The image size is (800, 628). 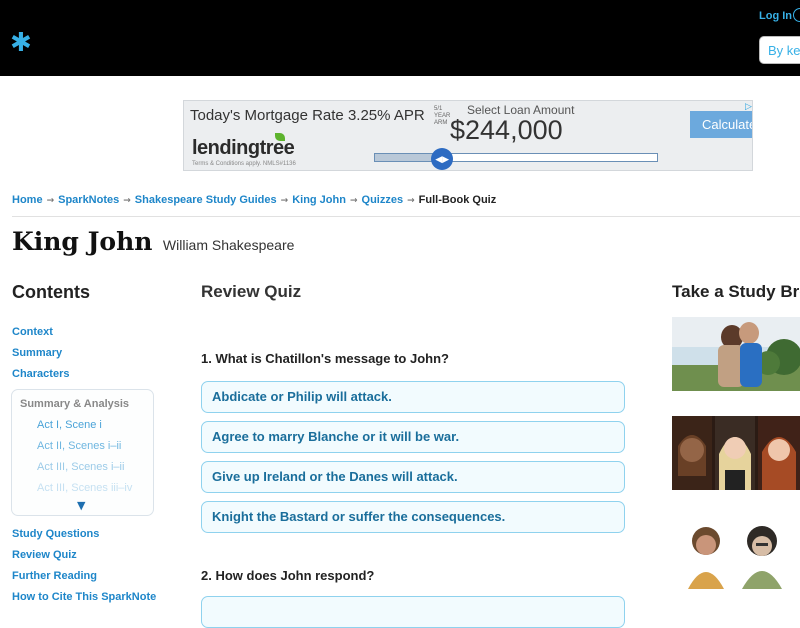 What do you see at coordinates (79, 446) in the screenshot?
I see `sidebar-item-act2-scenes: Act II, Scenes i–ii` at bounding box center [79, 446].